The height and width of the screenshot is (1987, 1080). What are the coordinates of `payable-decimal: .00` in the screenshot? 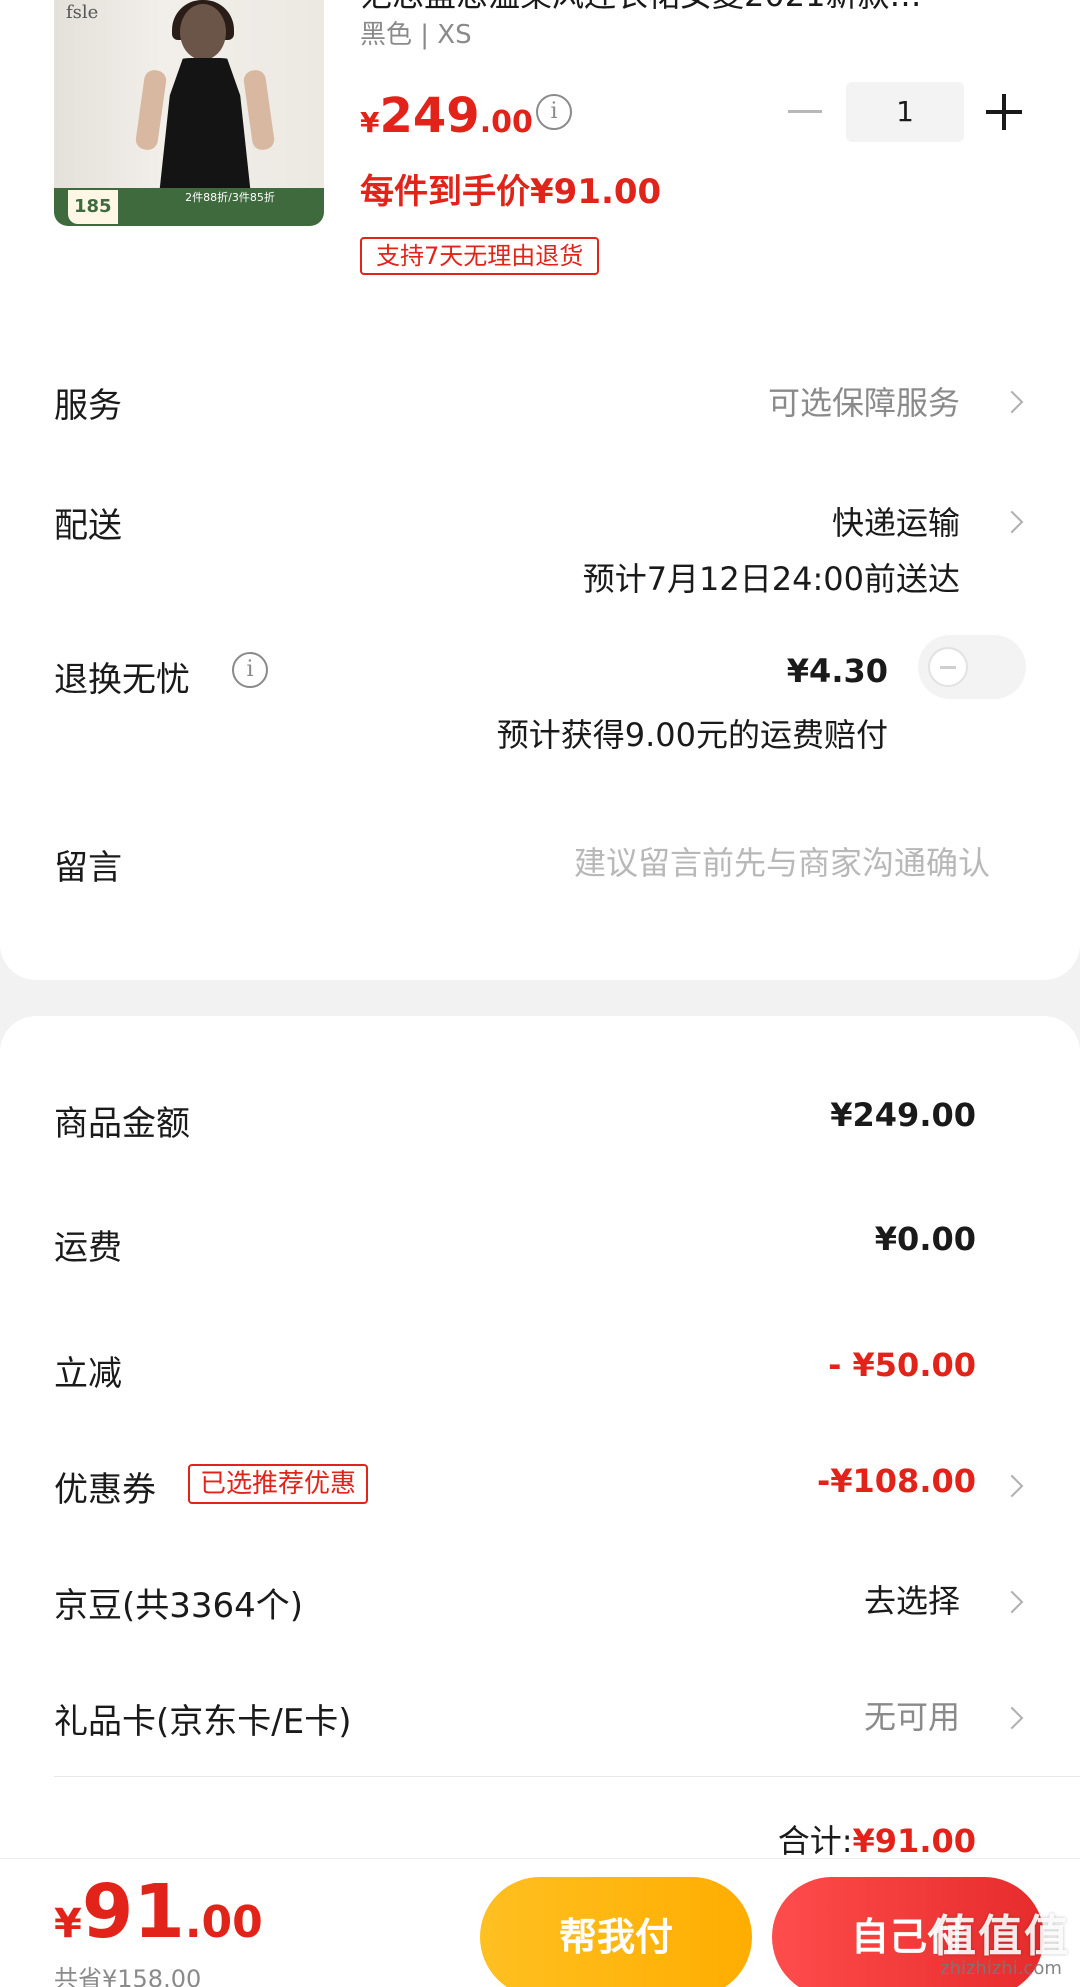 It's located at (223, 1922).